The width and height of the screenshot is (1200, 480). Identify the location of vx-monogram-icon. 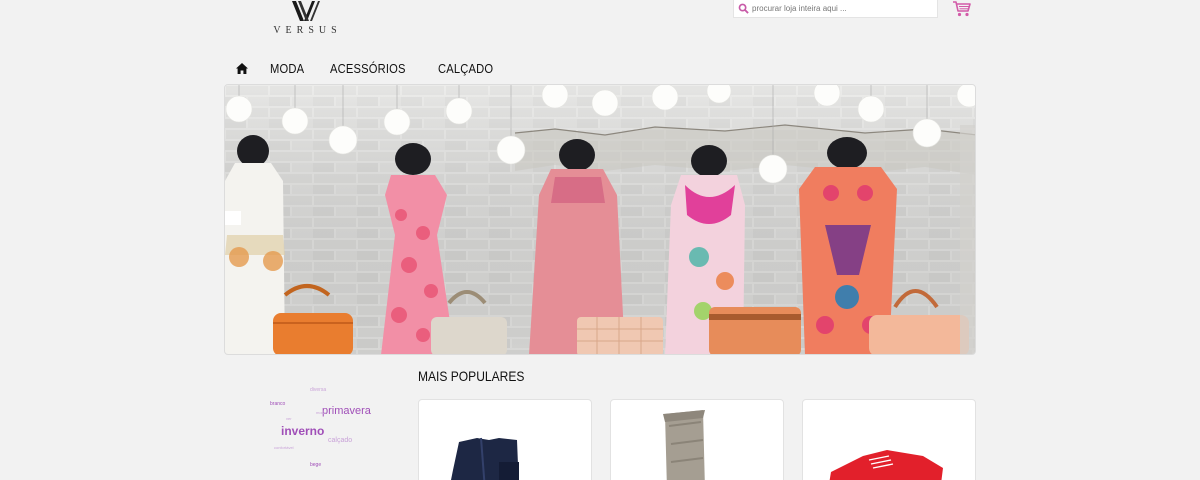
(306, 11).